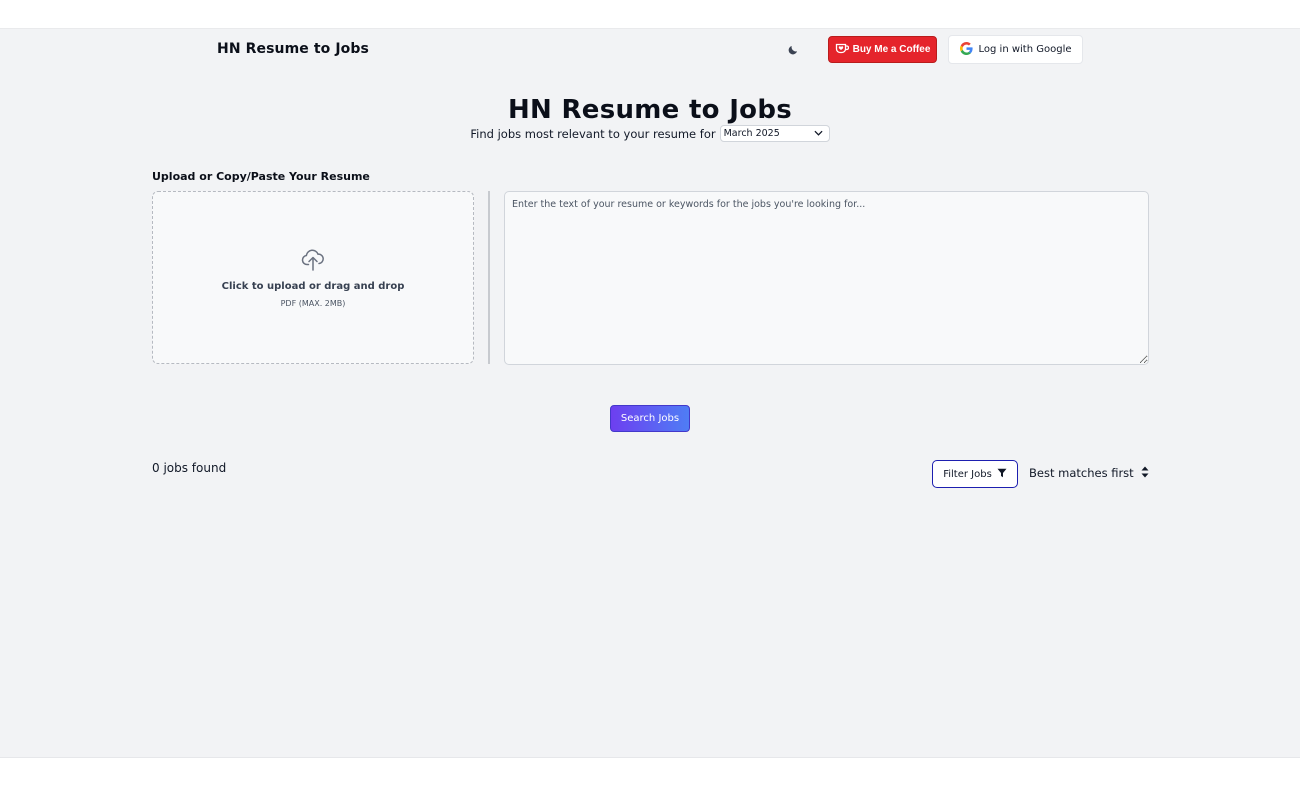 The width and height of the screenshot is (1300, 788). Describe the element at coordinates (261, 176) in the screenshot. I see `upload-section-label: Upload or Copy/Paste Your Resume` at that location.